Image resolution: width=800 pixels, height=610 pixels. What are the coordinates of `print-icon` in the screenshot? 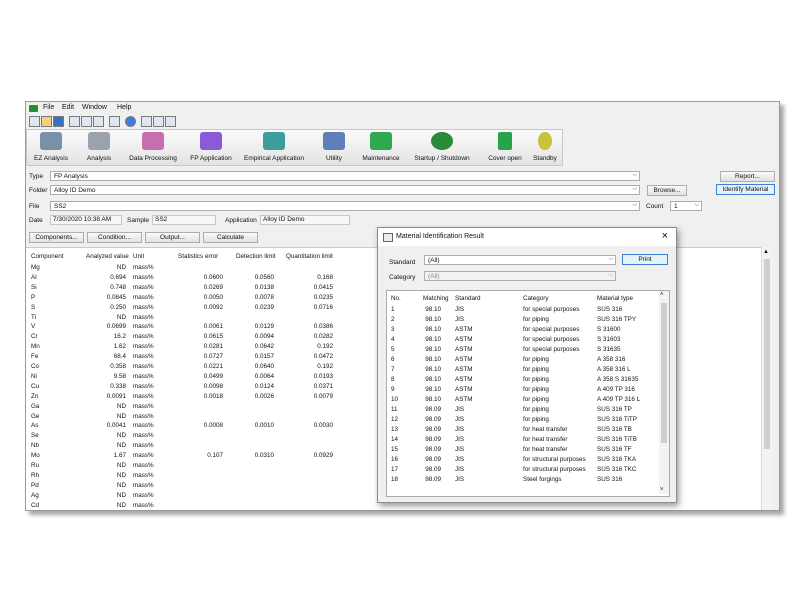 It's located at (114, 121).